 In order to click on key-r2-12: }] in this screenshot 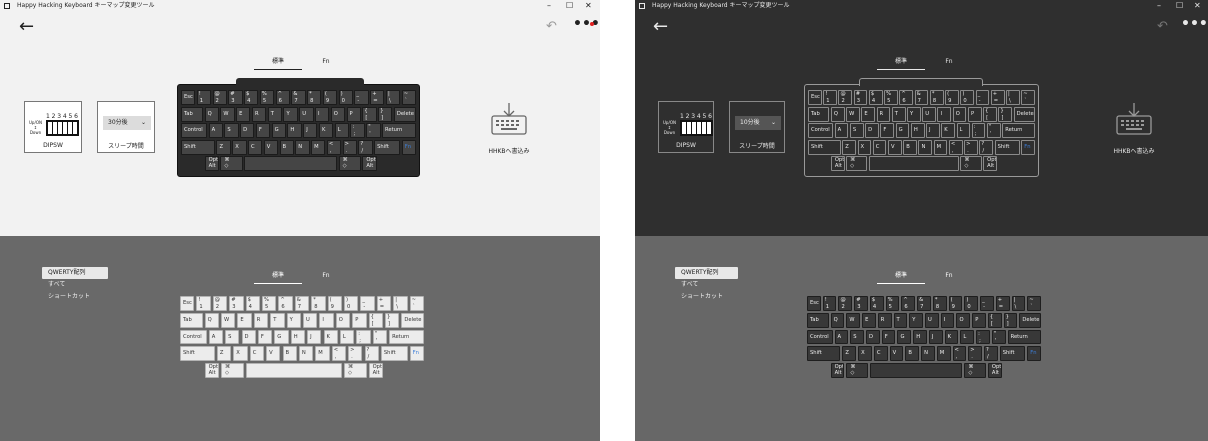, I will do `click(385, 114)`.